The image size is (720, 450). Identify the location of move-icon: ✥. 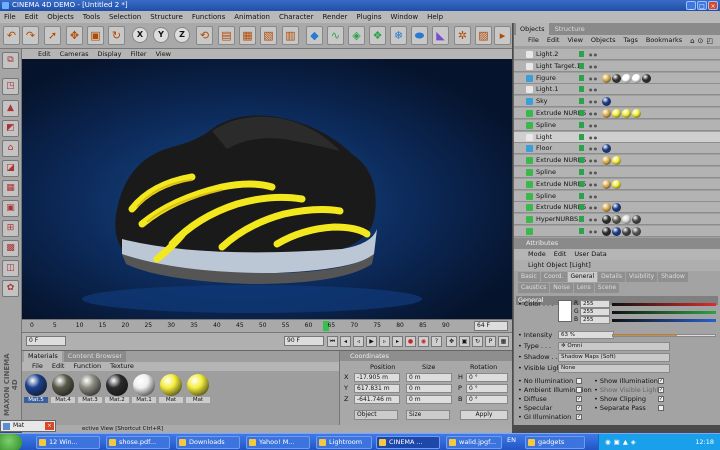
(74, 35).